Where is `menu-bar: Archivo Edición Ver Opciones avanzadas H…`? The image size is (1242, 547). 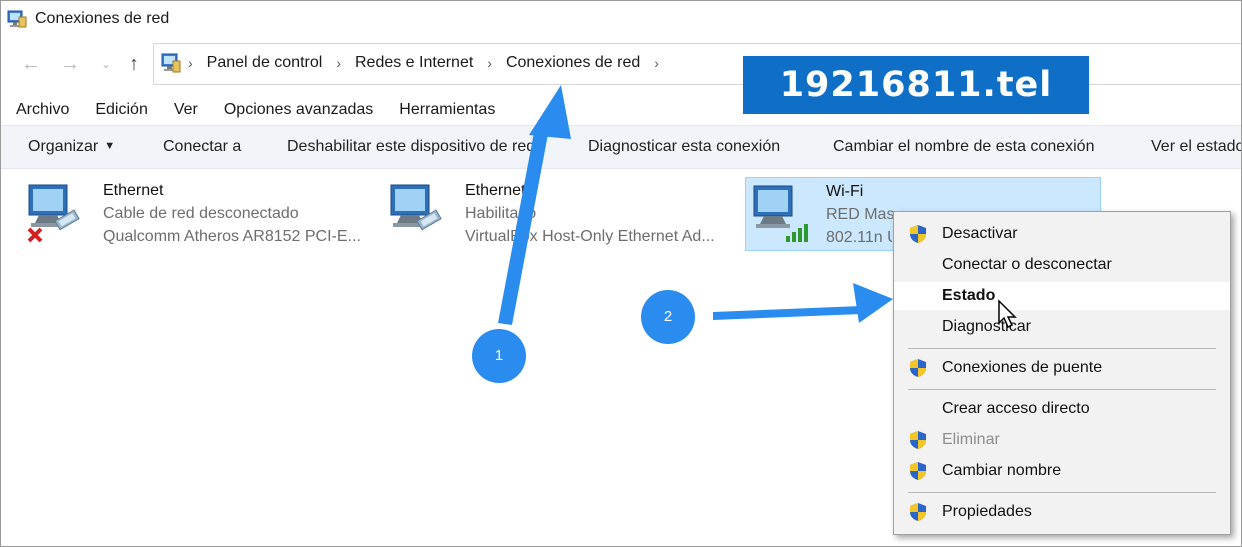
menu-bar: Archivo Edición Ver Opciones avanzadas H… is located at coordinates (253, 110).